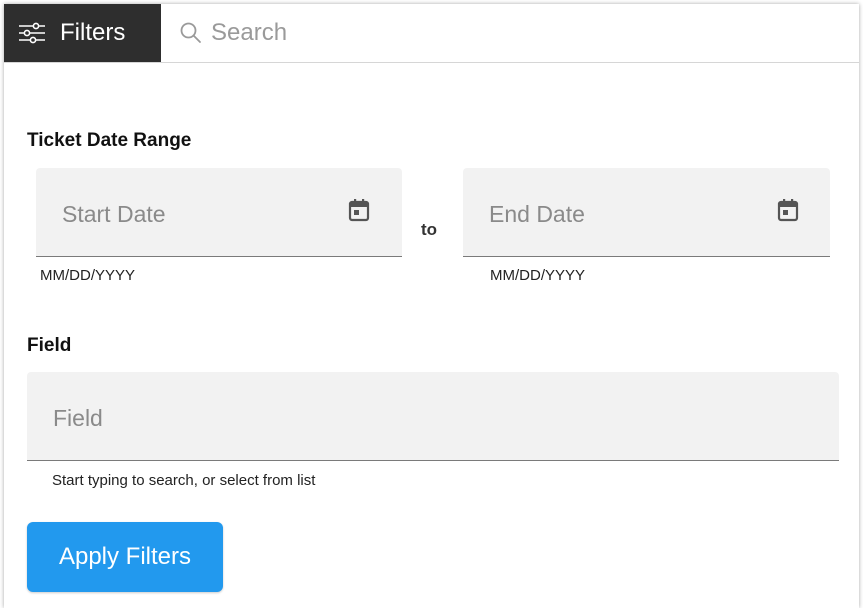  Describe the element at coordinates (109, 140) in the screenshot. I see `date-range-title: Ticket Date Range` at that location.